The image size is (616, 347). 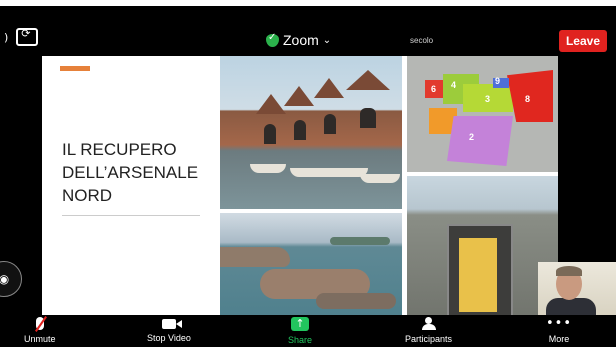 I want to click on switch-camera-icon, so click(x=27, y=36).